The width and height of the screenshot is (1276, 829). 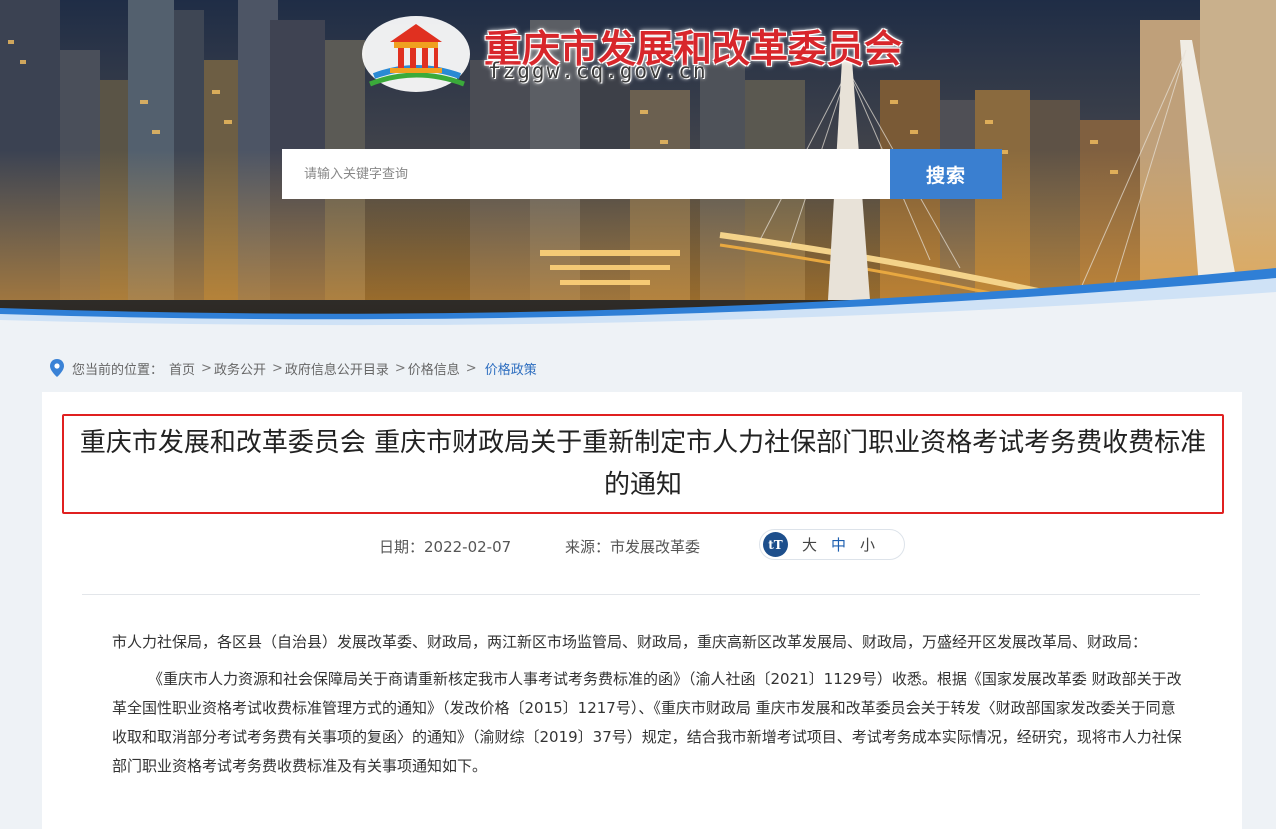 I want to click on breadcrumb-prefix: 您当前的位置：, so click(x=118, y=370).